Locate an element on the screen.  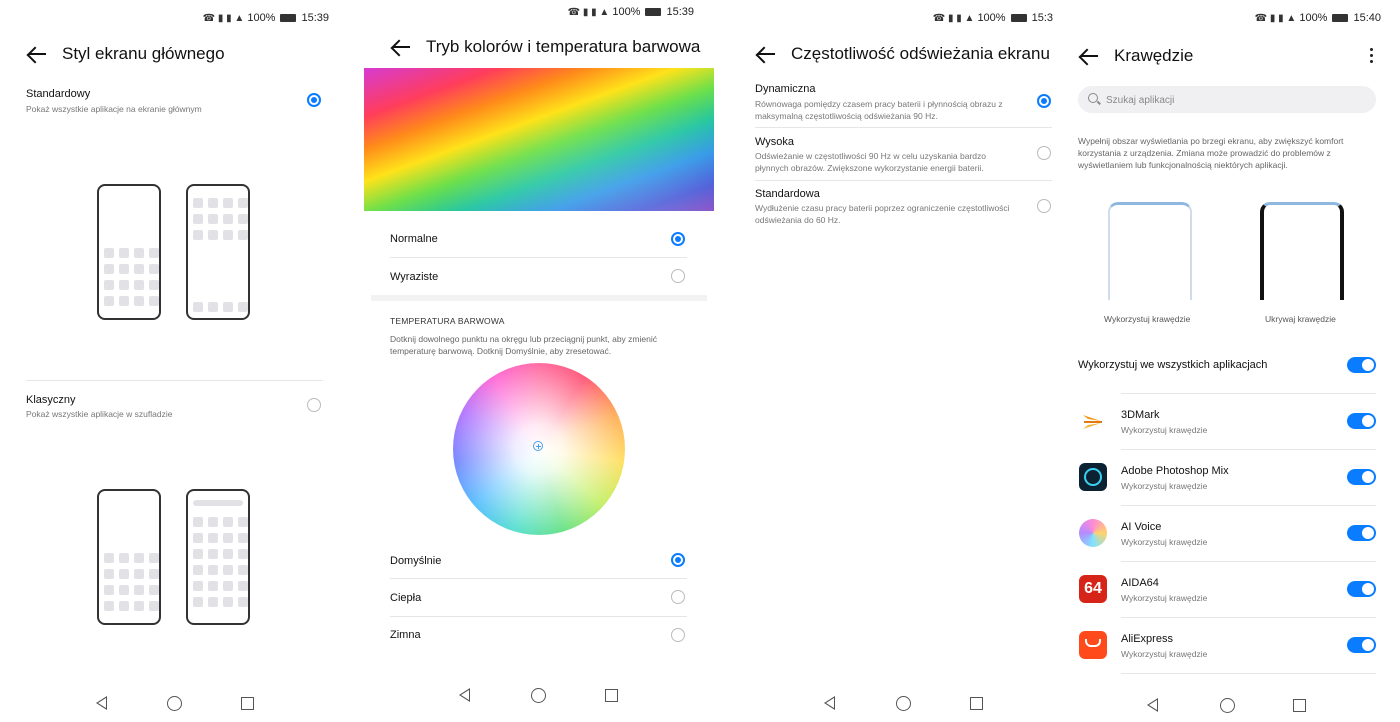
status-bar: ☎ ▮ ▮ ▲ 100% 15:39 is located at coordinates (266, 18).